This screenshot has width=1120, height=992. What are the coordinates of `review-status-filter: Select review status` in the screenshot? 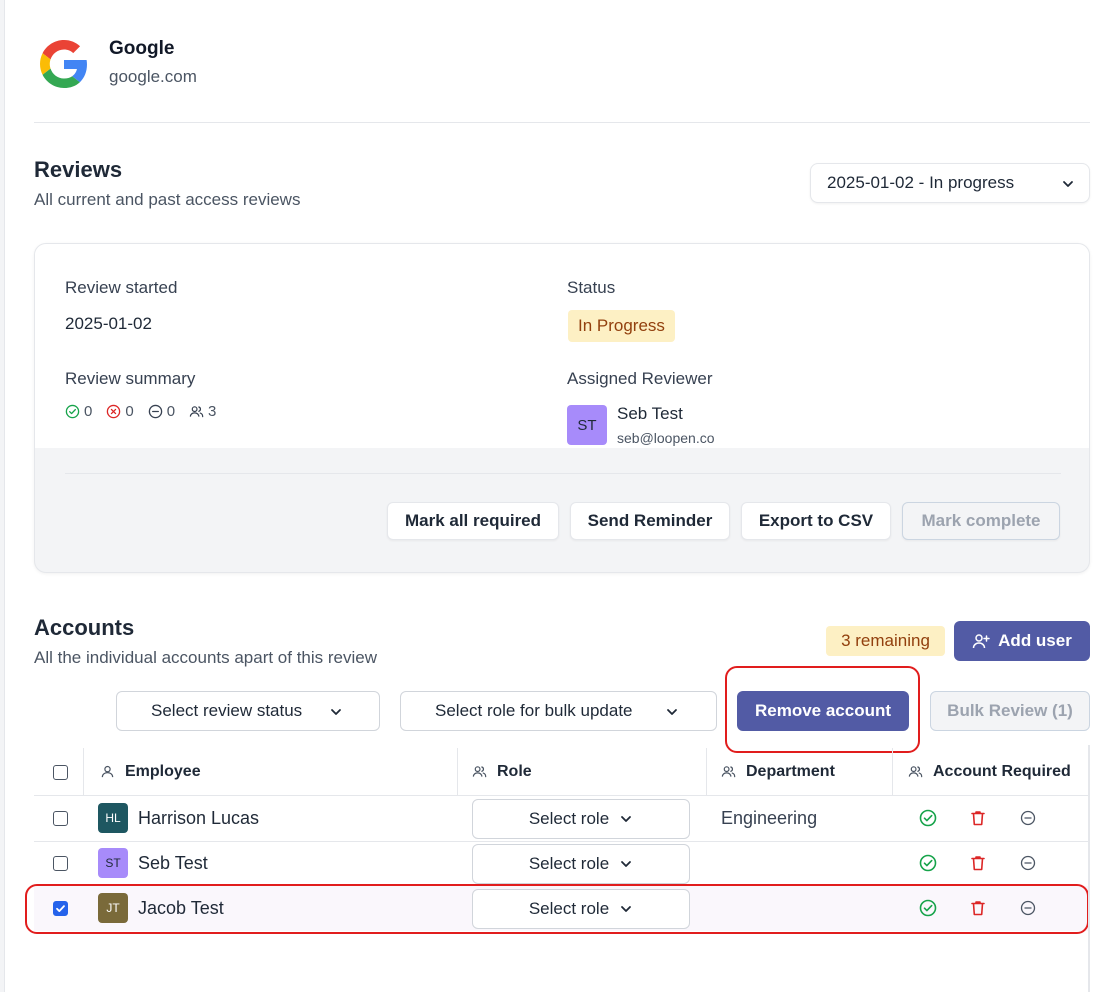 It's located at (248, 711).